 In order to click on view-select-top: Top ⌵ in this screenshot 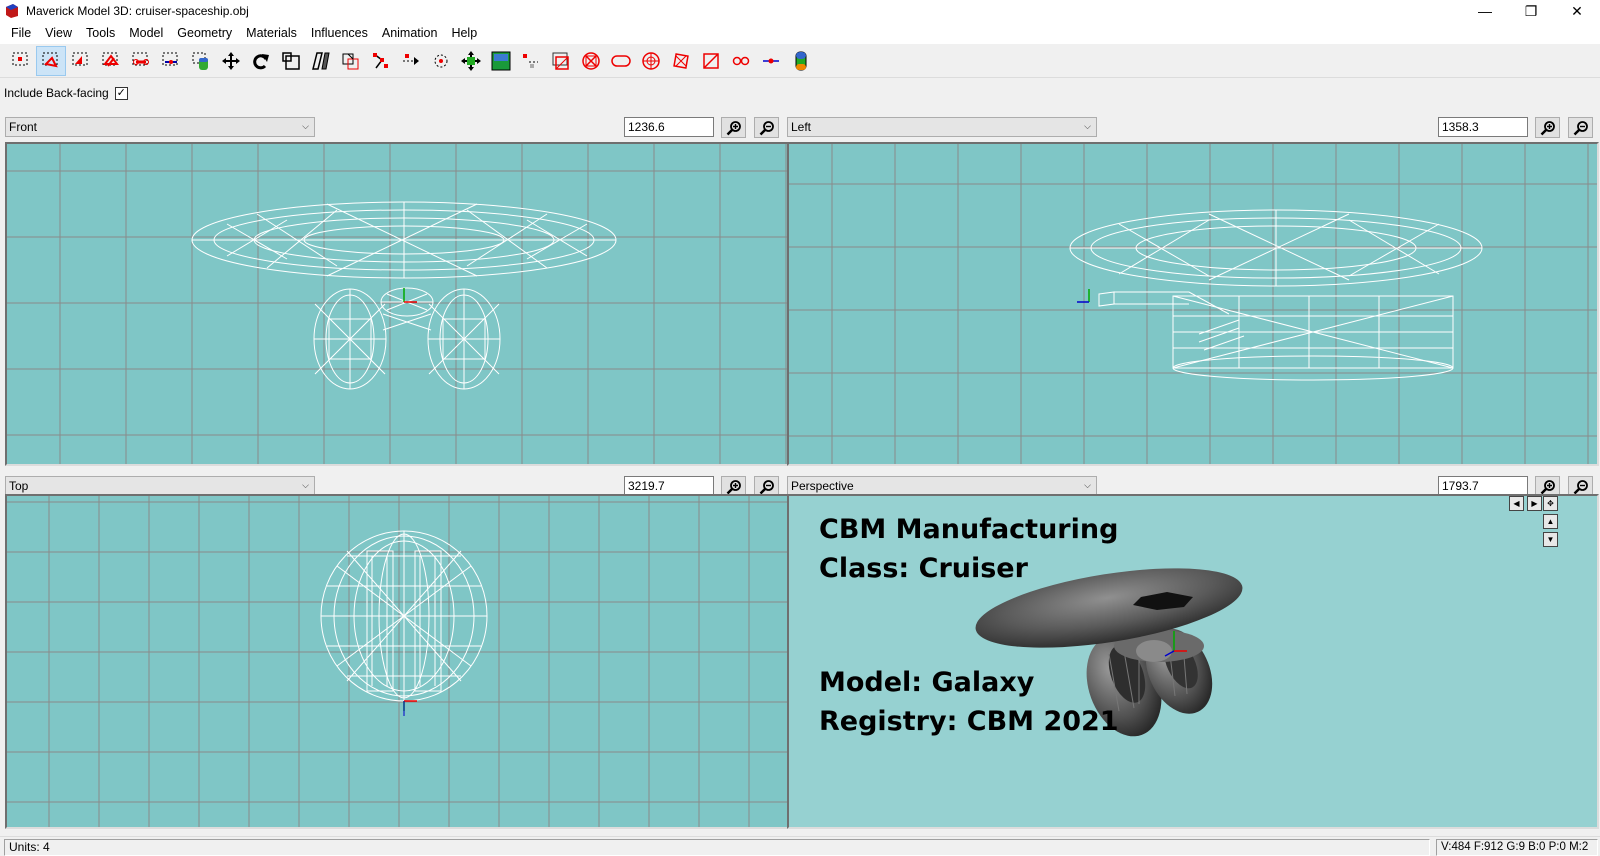, I will do `click(160, 486)`.